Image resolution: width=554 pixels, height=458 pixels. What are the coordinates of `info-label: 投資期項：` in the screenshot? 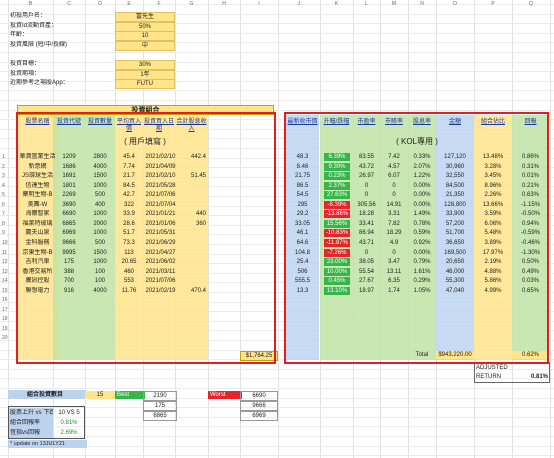 It's located at (25, 73).